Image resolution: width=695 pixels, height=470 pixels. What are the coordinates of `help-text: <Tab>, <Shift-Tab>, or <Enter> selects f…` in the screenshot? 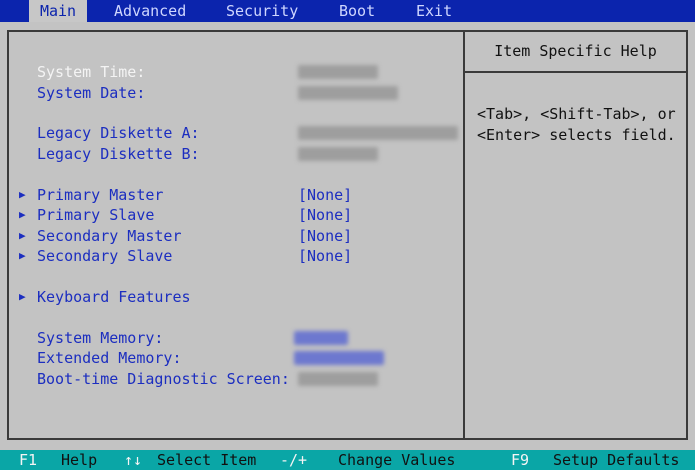 It's located at (576, 124).